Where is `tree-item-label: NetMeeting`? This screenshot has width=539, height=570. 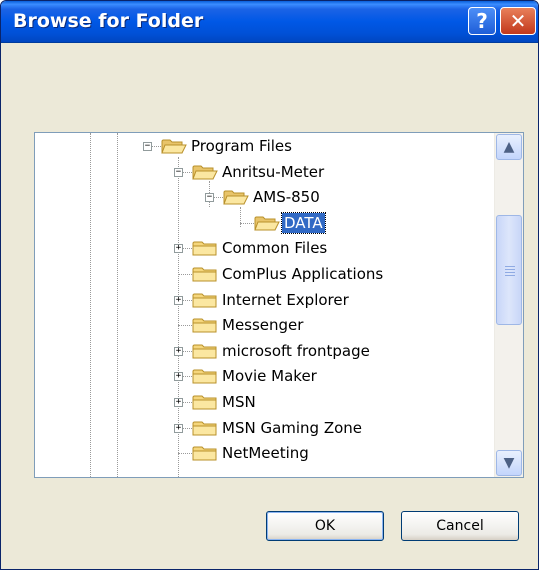 tree-item-label: NetMeeting is located at coordinates (265, 453).